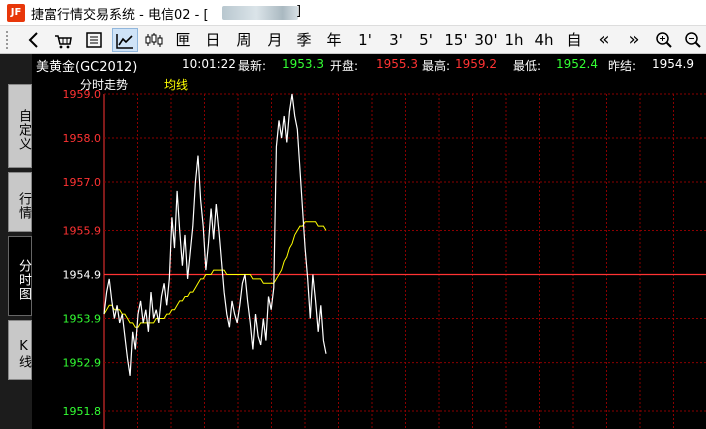 This screenshot has width=706, height=429. I want to click on period-1min-button: 1', so click(365, 40).